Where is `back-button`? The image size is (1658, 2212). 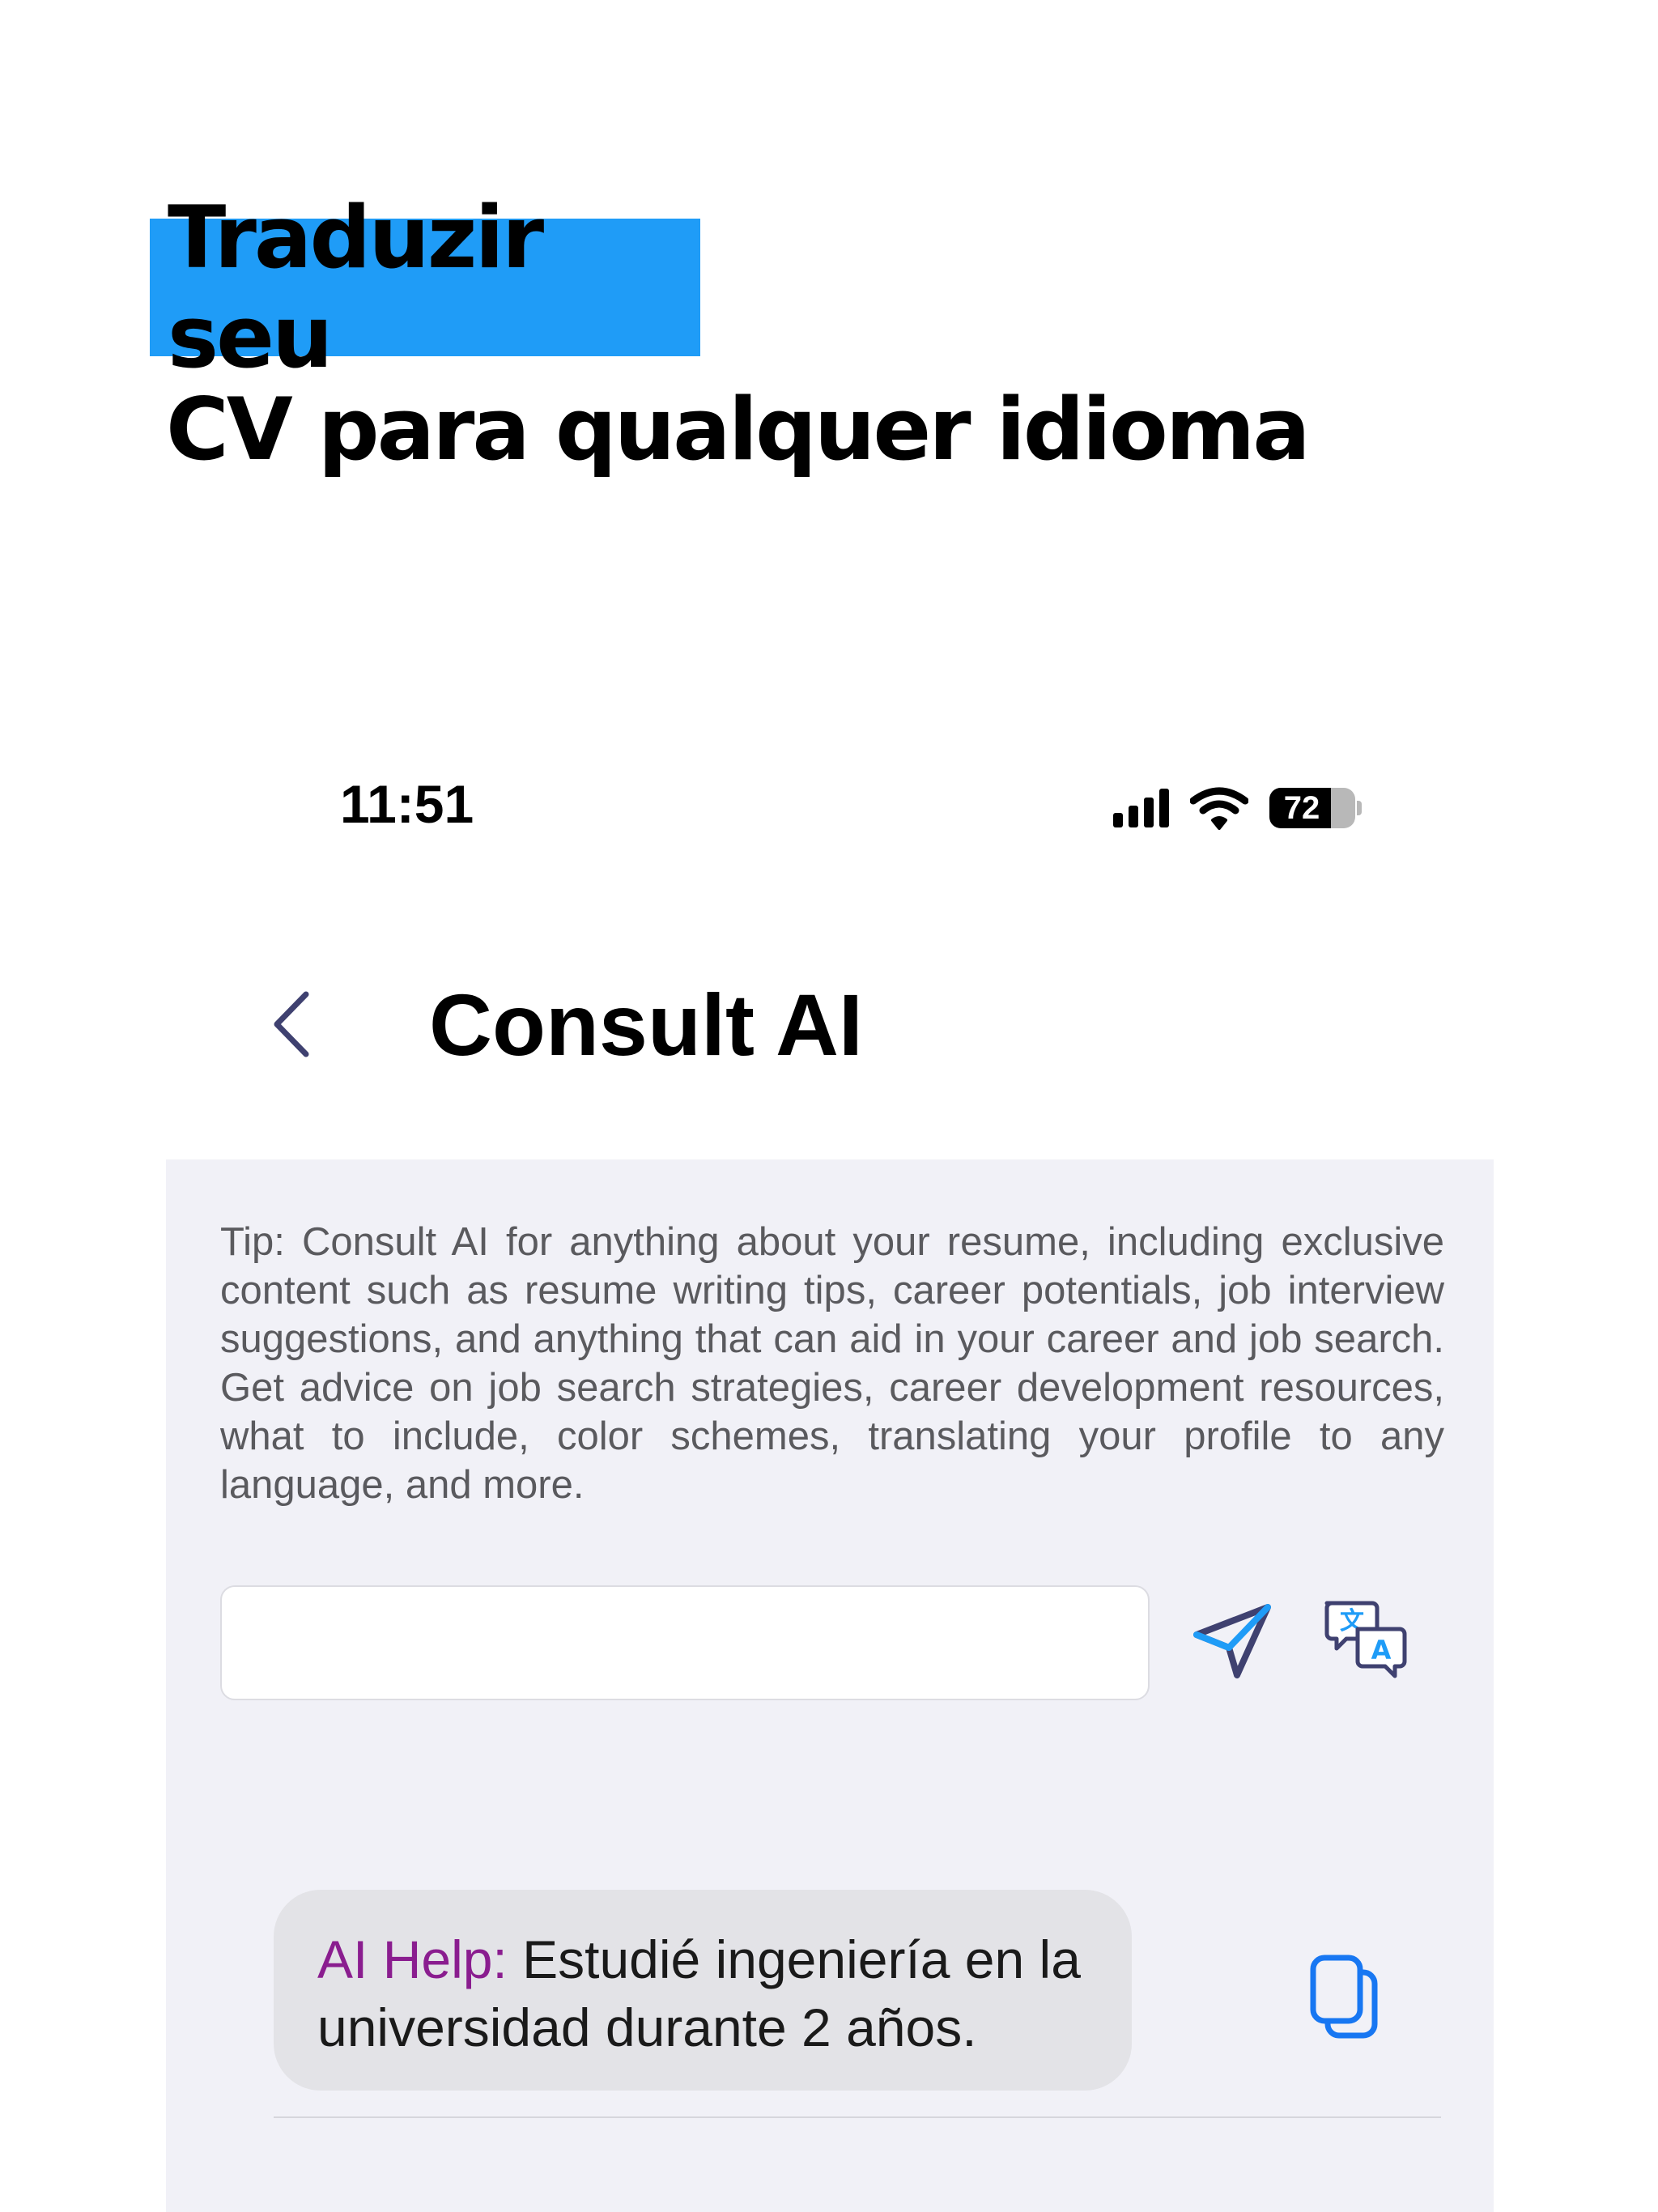
back-button is located at coordinates (291, 1025).